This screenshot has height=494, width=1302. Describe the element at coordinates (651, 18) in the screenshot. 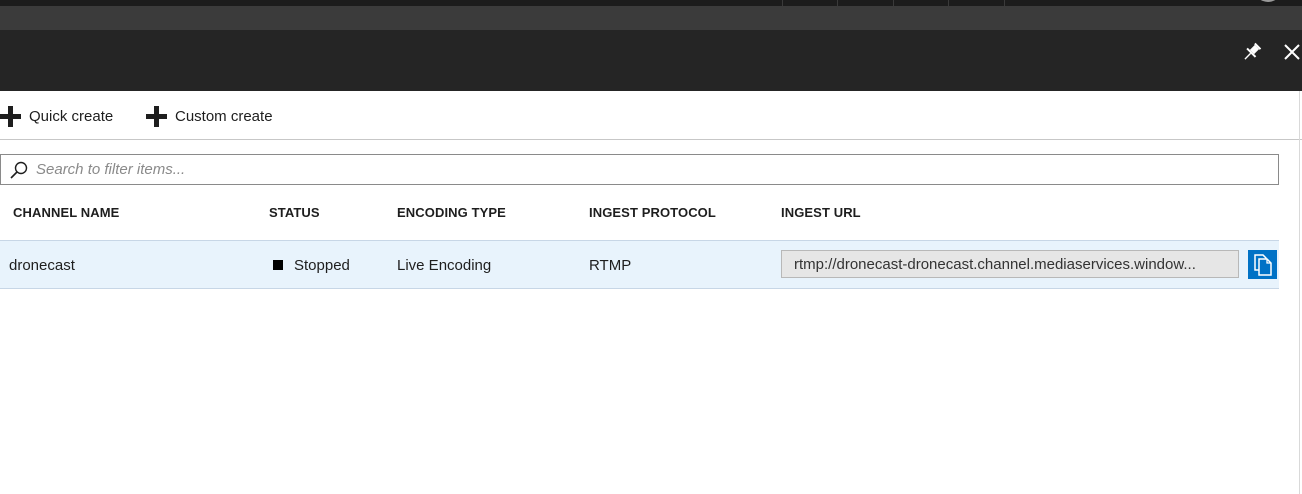

I see `blade-gap` at that location.